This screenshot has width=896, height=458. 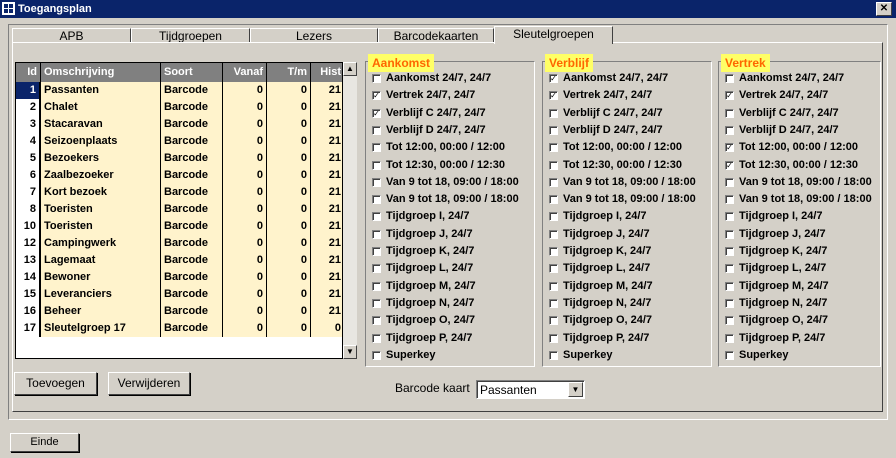 I want to click on table-row: 14 Bewoner Barcode 0 0 21, so click(x=179, y=277).